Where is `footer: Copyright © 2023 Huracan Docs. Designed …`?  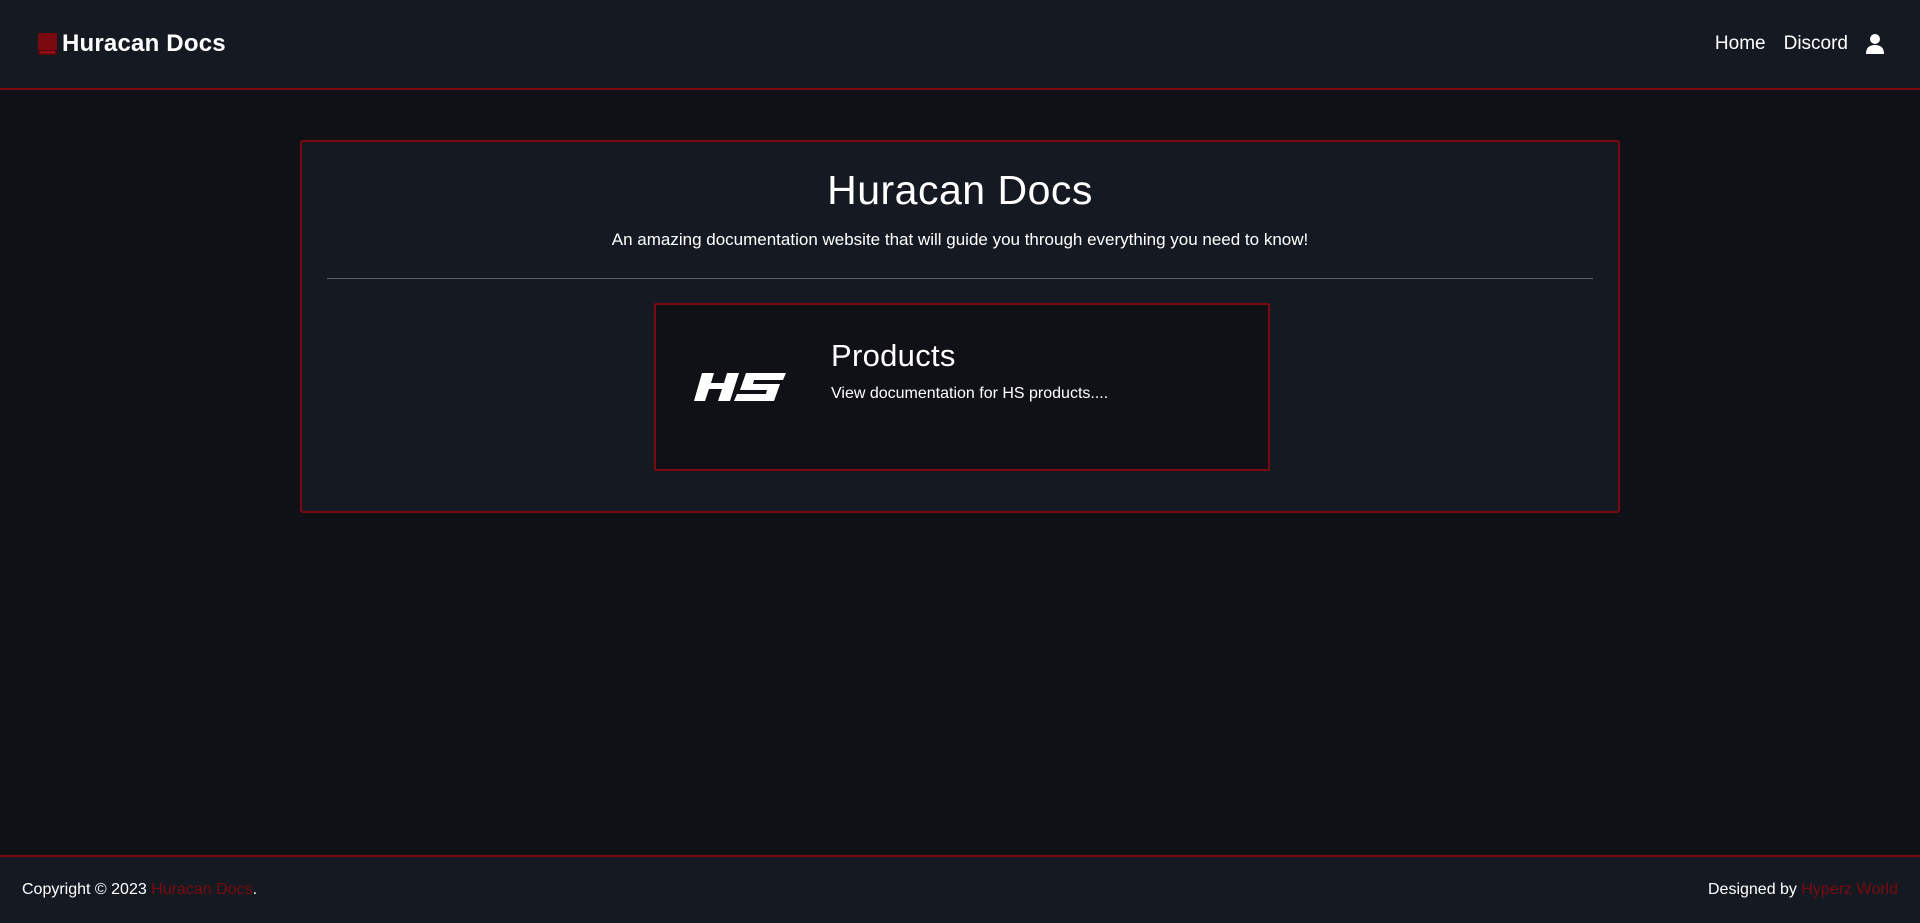
footer: Copyright © 2023 Huracan Docs. Designed … is located at coordinates (960, 889).